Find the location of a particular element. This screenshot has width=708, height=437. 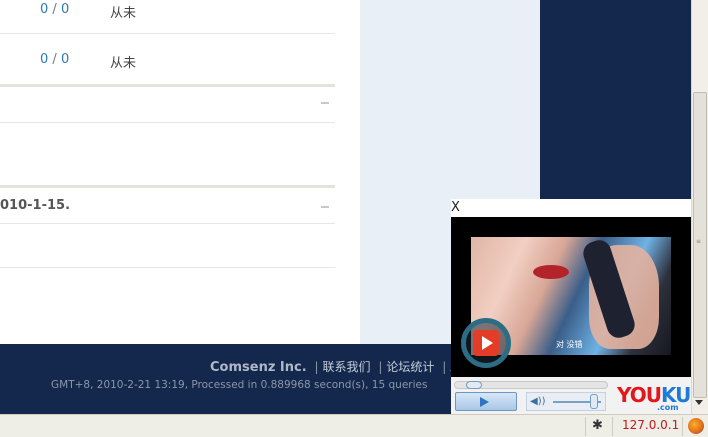

footer-brand-link: Comsenz Inc. is located at coordinates (258, 367).